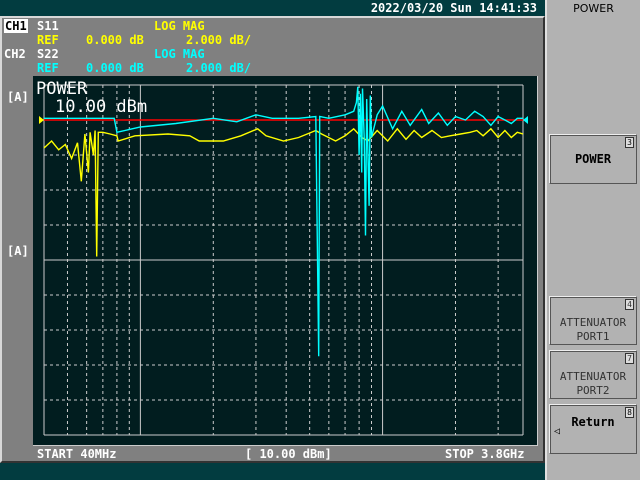 This screenshot has width=640, height=480. I want to click on softkey-number: 8, so click(629, 412).